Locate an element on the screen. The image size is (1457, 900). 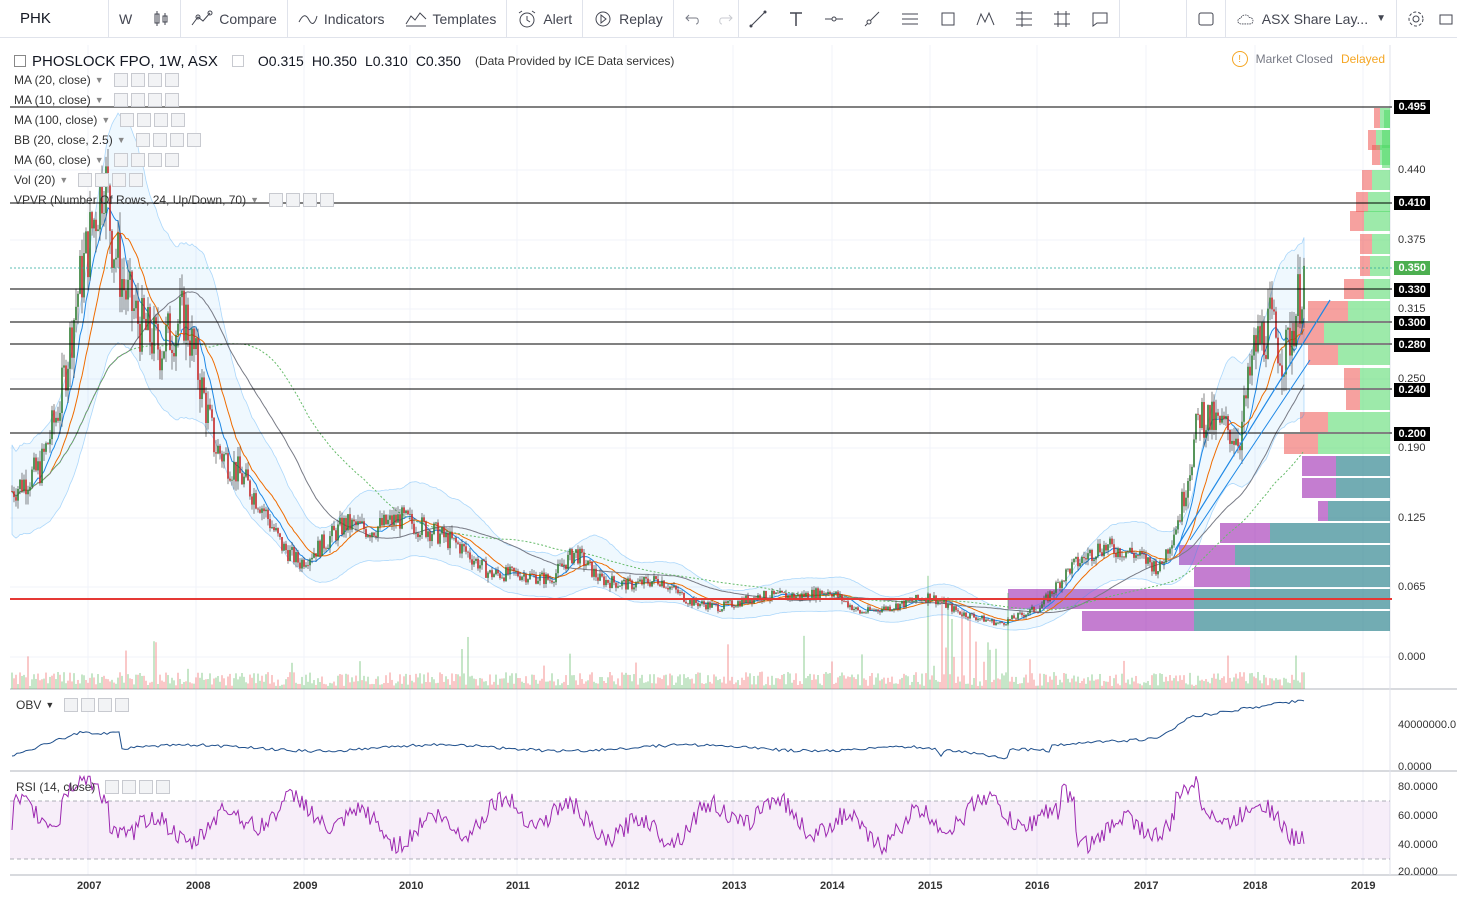
indicator-legend-item: MA (20, close) ▼ is located at coordinates (344, 80).